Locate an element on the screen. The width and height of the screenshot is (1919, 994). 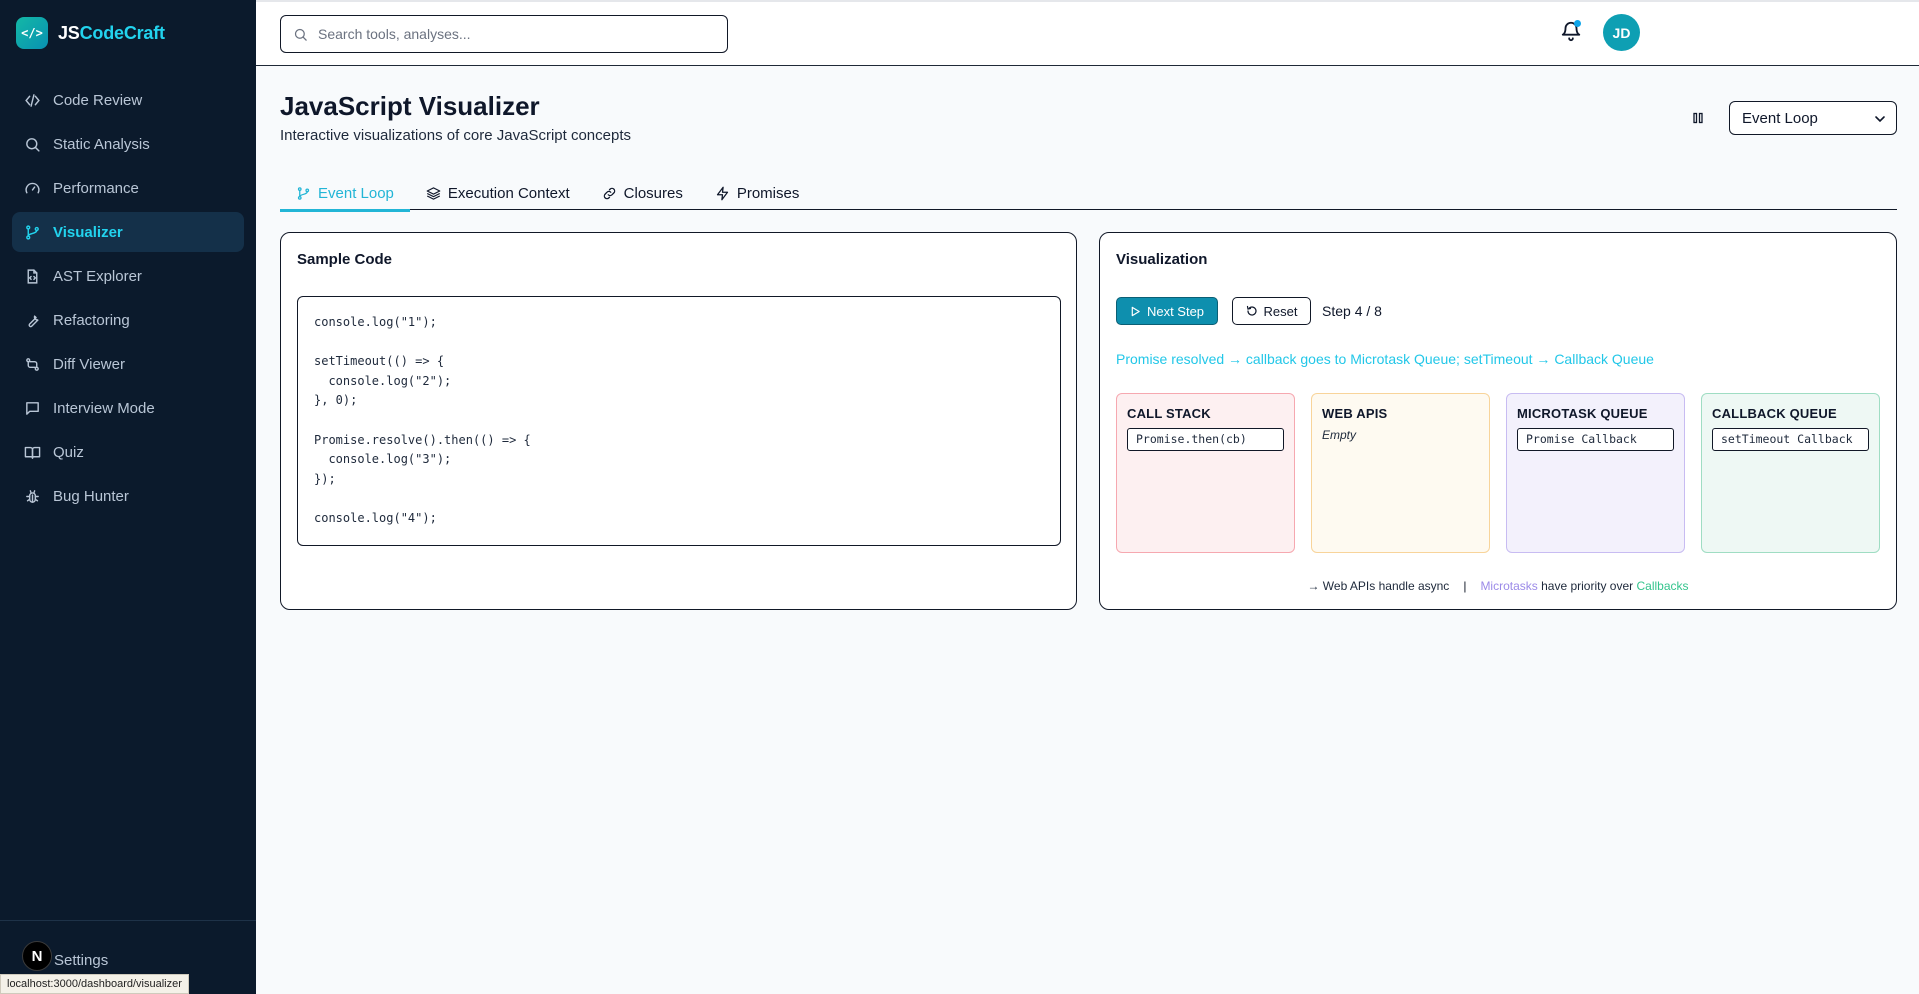
callback-queue-title: CALLBACK QUEUE is located at coordinates (1774, 413).